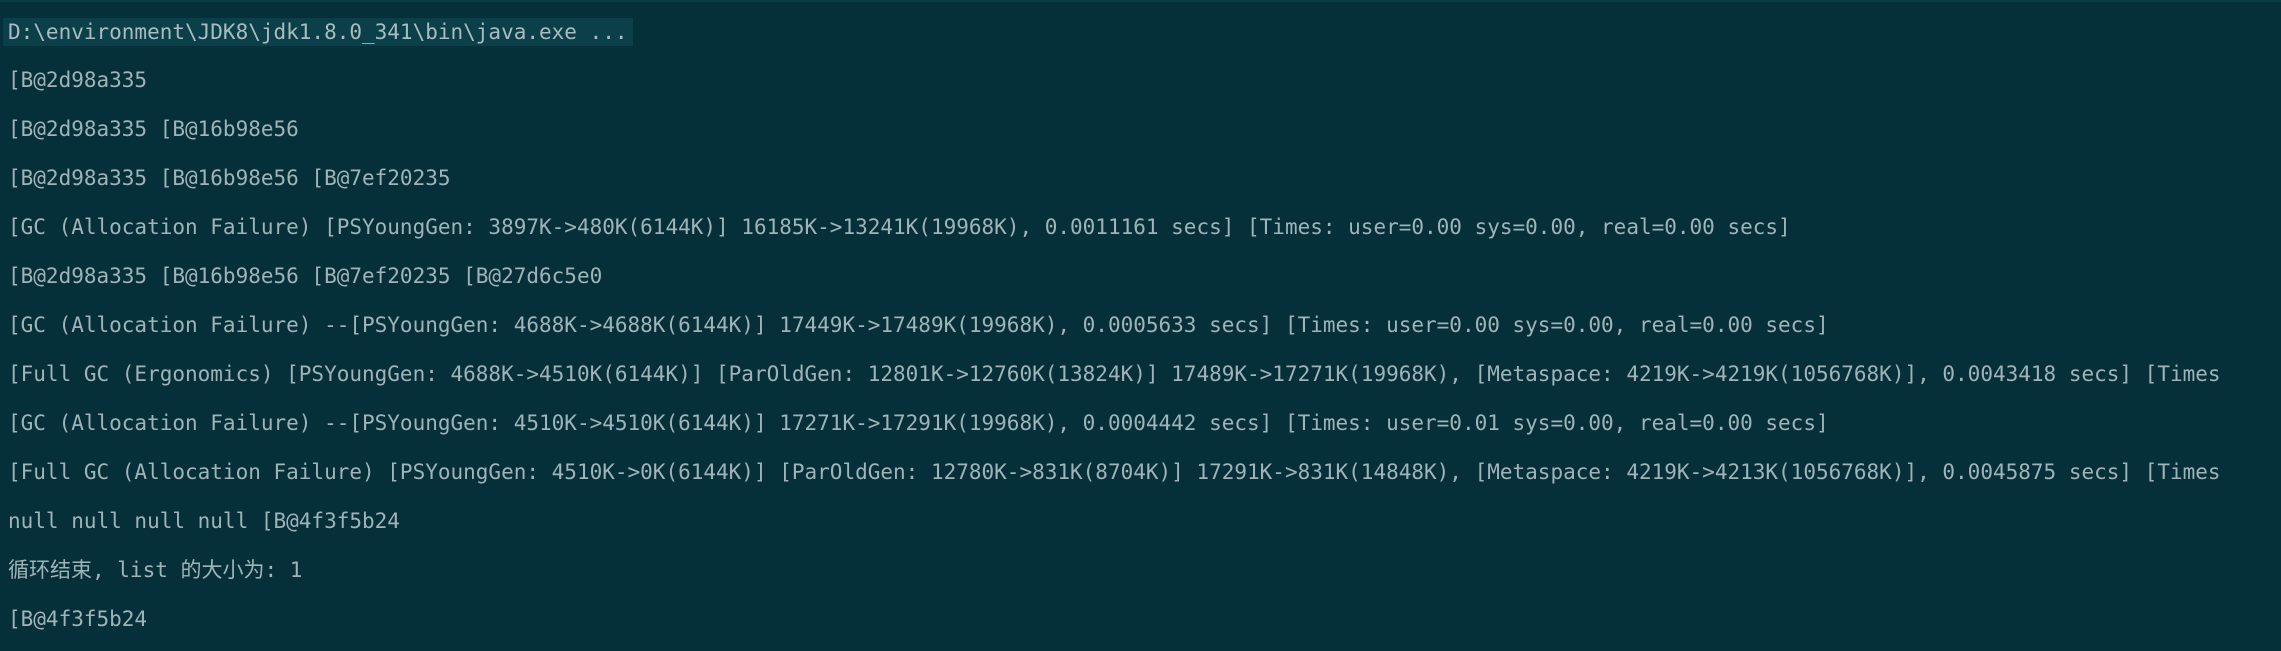  What do you see at coordinates (229, 178) in the screenshot?
I see `output-line: [B@2d98a335 [B@16b98e56 [B@7ef20235` at bounding box center [229, 178].